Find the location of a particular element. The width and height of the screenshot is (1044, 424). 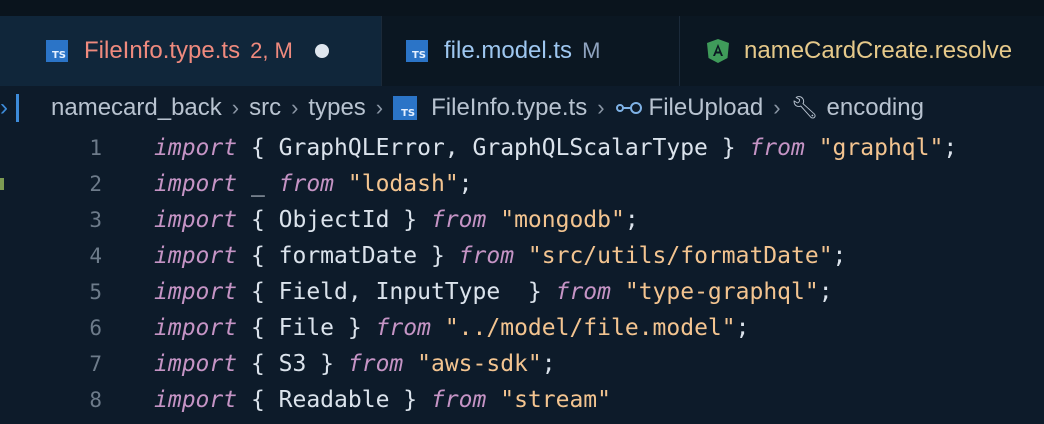

breadcrumb-fileupload-label: FileUpload is located at coordinates (706, 107).